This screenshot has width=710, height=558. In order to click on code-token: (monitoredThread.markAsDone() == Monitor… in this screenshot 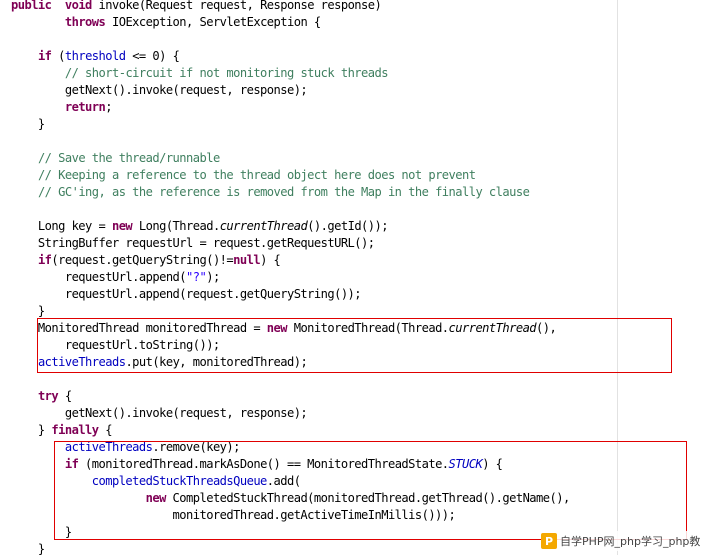, I will do `click(263, 464)`.